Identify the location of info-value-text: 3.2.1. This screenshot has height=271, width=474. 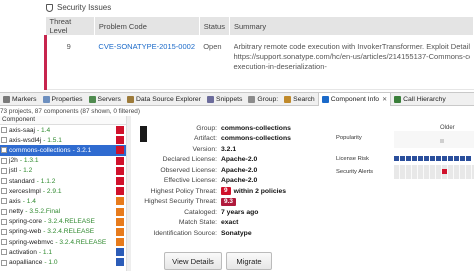
(229, 149).